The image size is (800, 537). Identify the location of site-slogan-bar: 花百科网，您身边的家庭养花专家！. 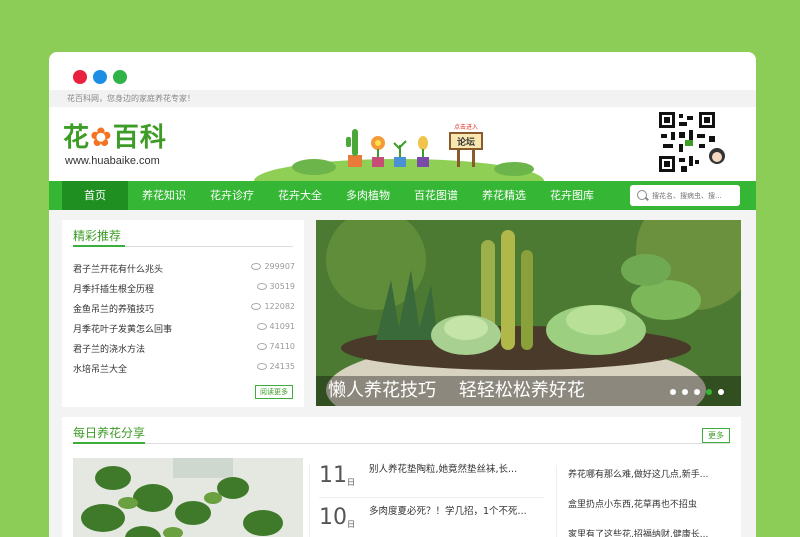
(402, 98).